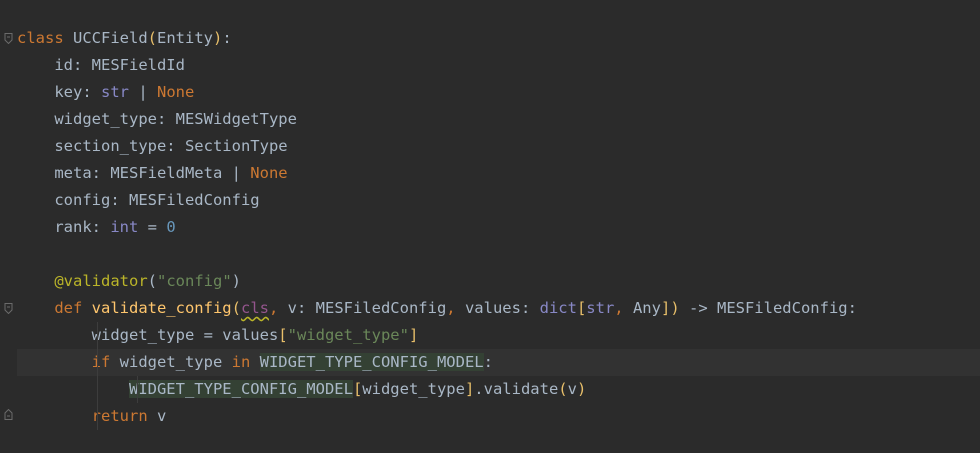 This screenshot has height=453, width=980. What do you see at coordinates (45, 38) in the screenshot?
I see `code-token: class` at bounding box center [45, 38].